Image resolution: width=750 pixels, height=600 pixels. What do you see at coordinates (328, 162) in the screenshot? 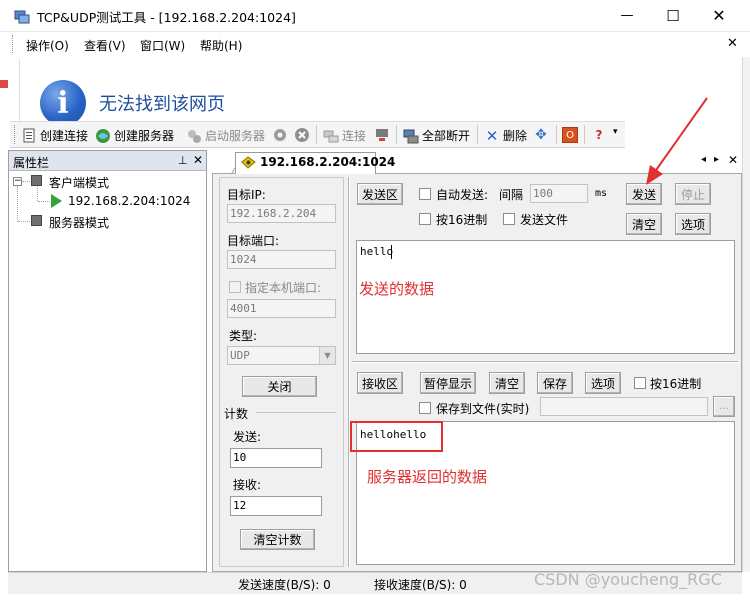
I see `tab-connection-label: 192.168.2.204:1024` at bounding box center [328, 162].